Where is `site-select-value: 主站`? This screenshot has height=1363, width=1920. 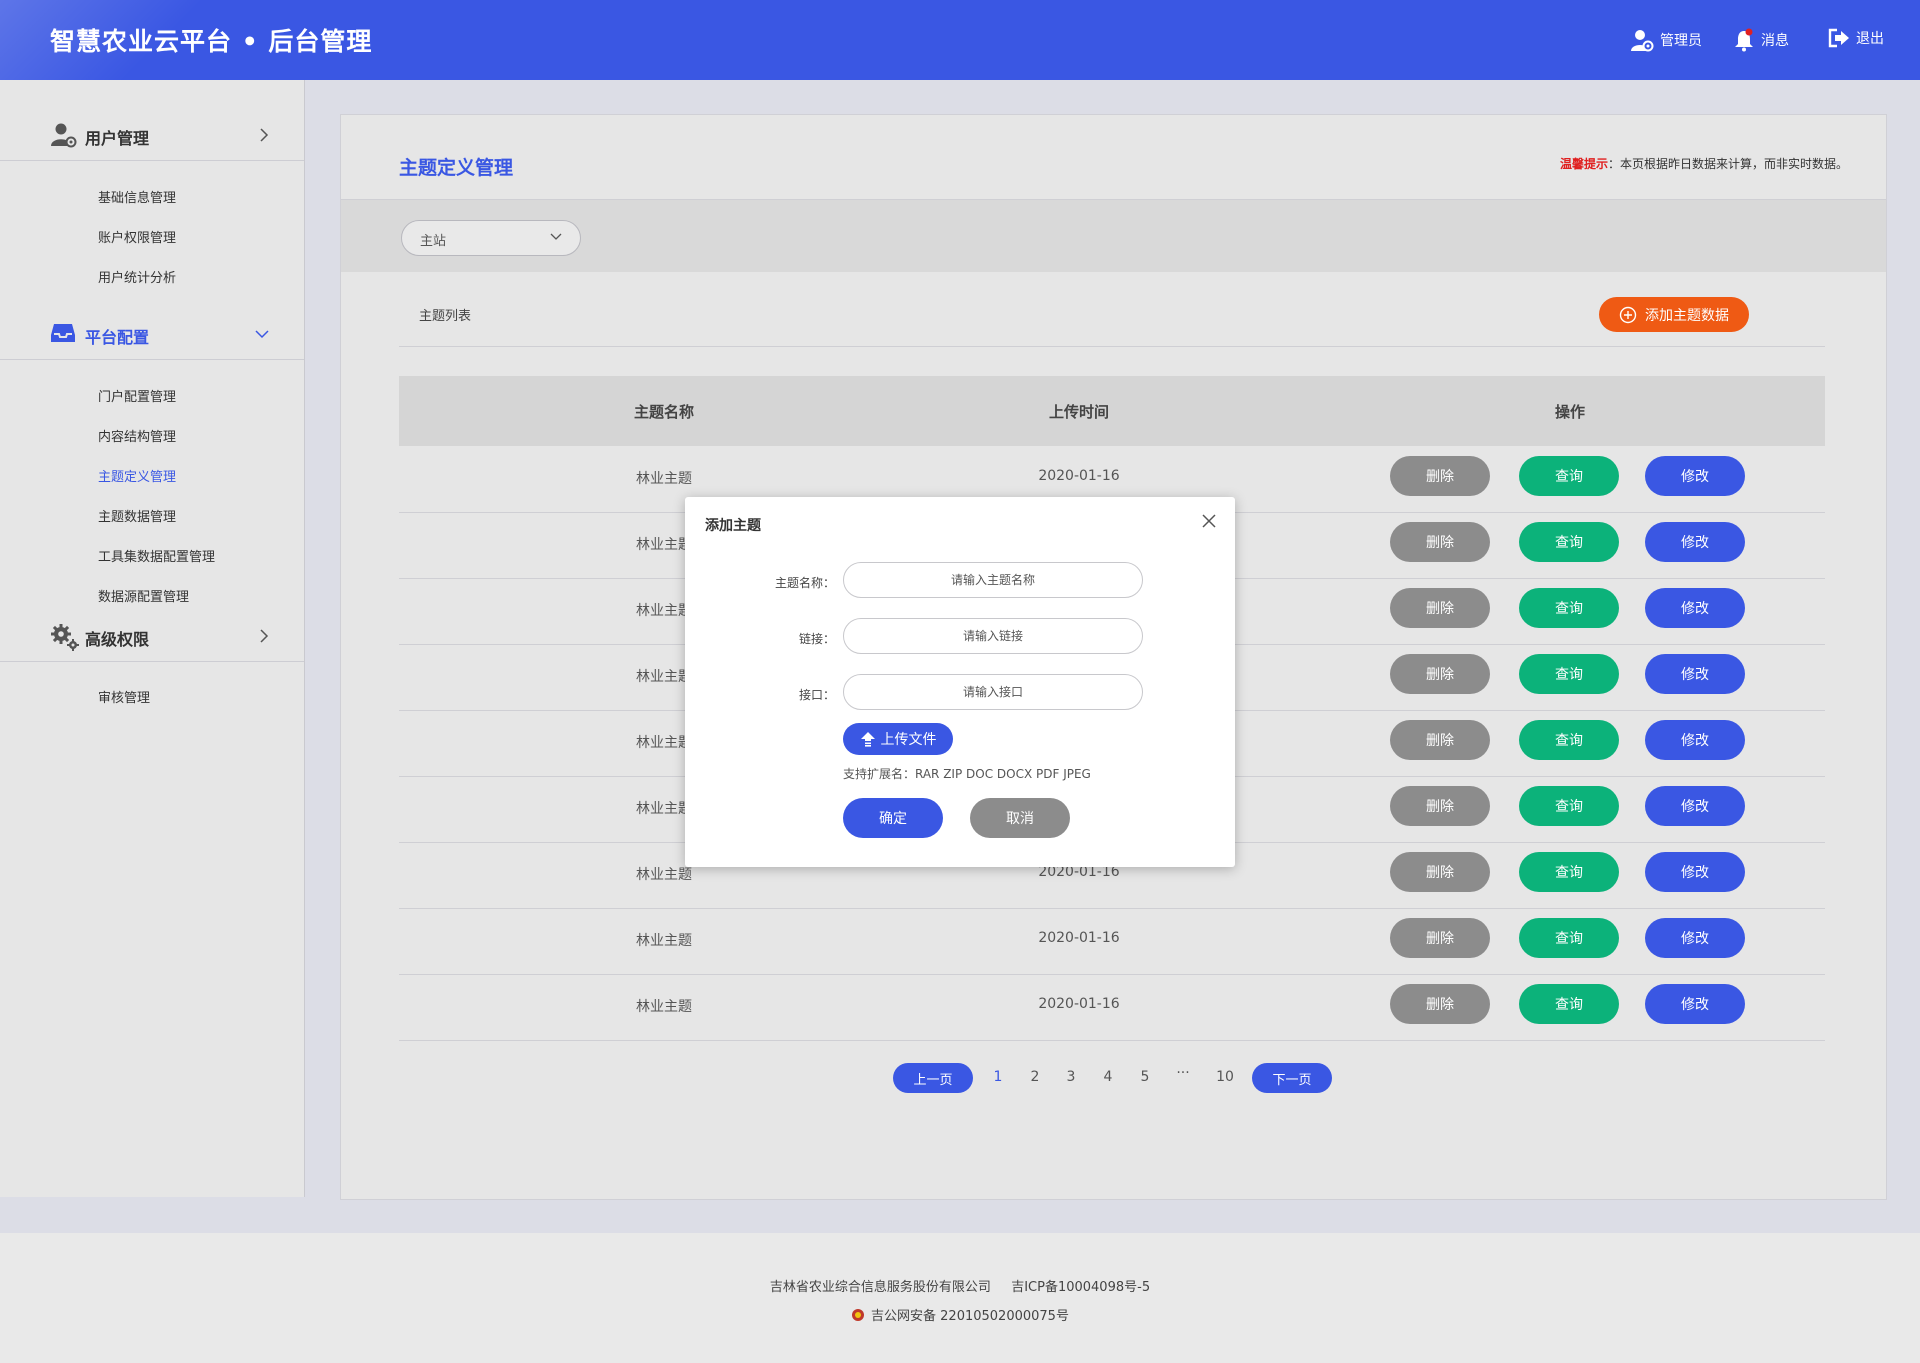 site-select-value: 主站 is located at coordinates (433, 241).